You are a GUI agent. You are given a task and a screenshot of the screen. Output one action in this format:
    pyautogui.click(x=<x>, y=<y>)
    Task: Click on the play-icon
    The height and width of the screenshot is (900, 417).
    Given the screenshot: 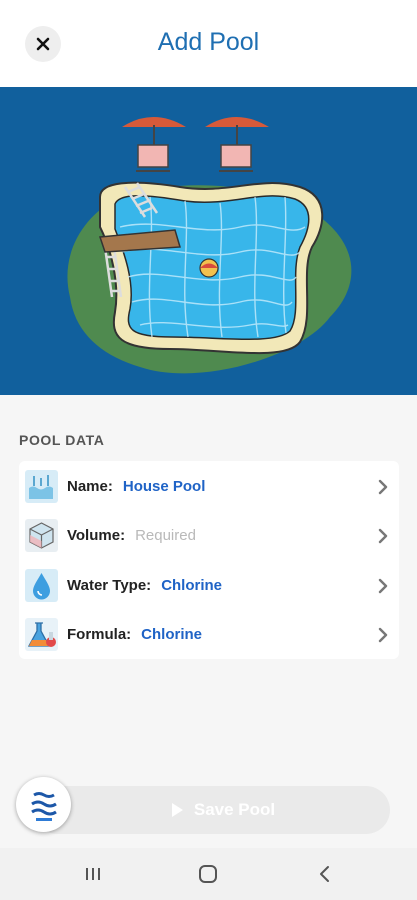 What is the action you would take?
    pyautogui.click(x=177, y=810)
    